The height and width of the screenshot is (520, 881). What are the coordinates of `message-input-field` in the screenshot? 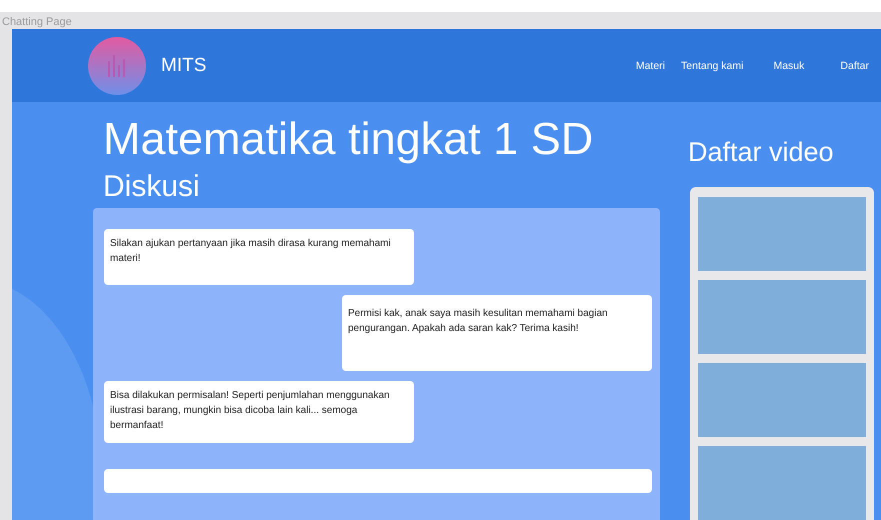 It's located at (378, 481).